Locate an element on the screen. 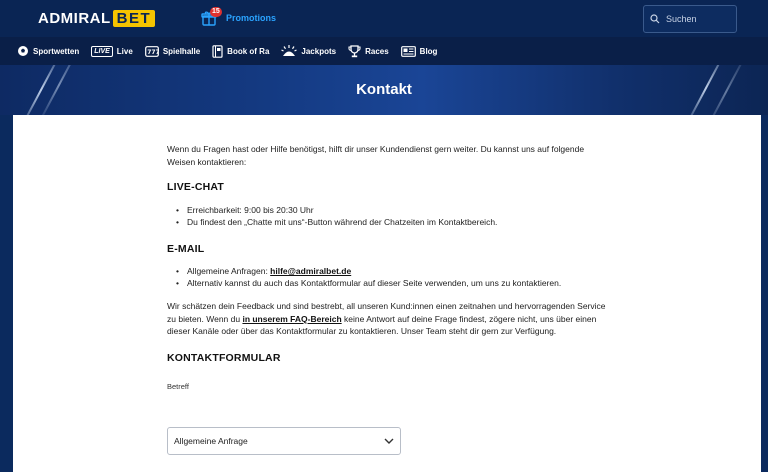 This screenshot has height=472, width=768. promotions-count-badge: 15 is located at coordinates (216, 12).